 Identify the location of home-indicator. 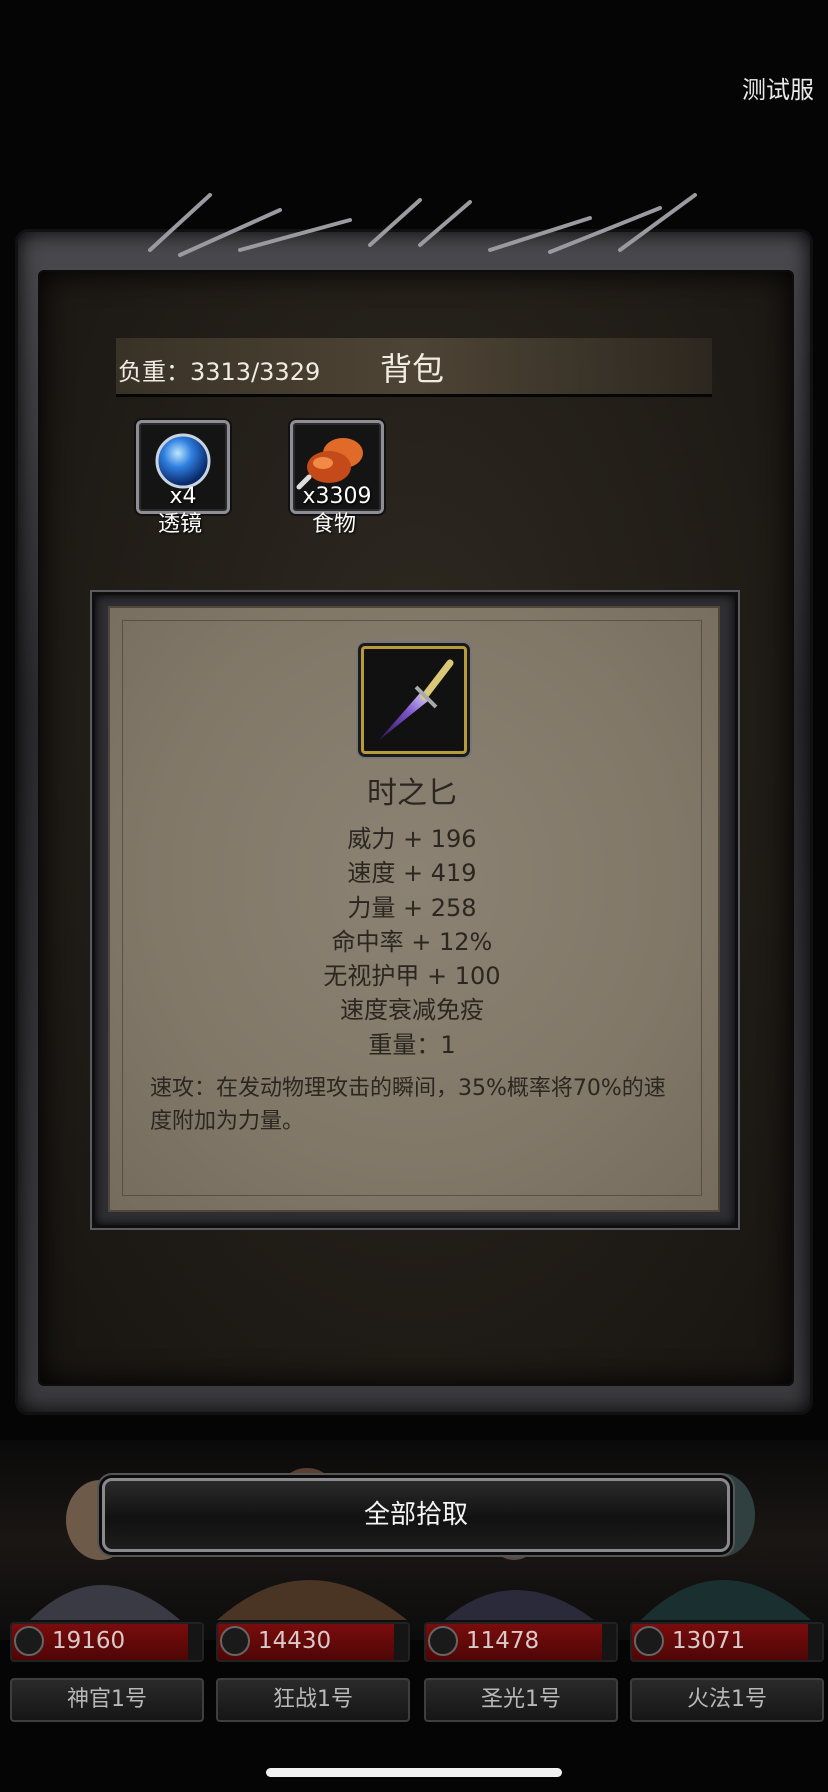
(414, 1772).